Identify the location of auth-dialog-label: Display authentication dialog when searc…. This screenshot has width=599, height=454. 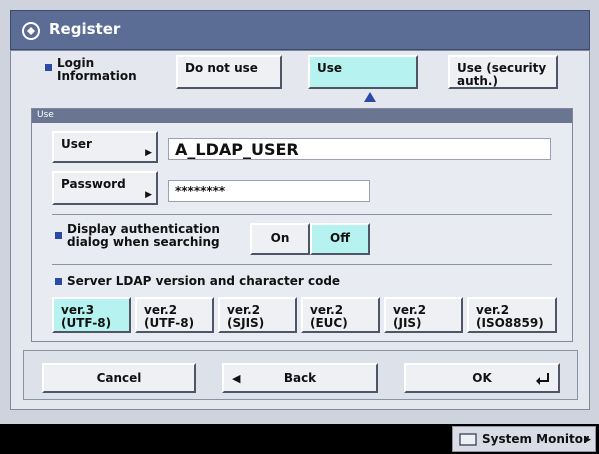
(143, 235).